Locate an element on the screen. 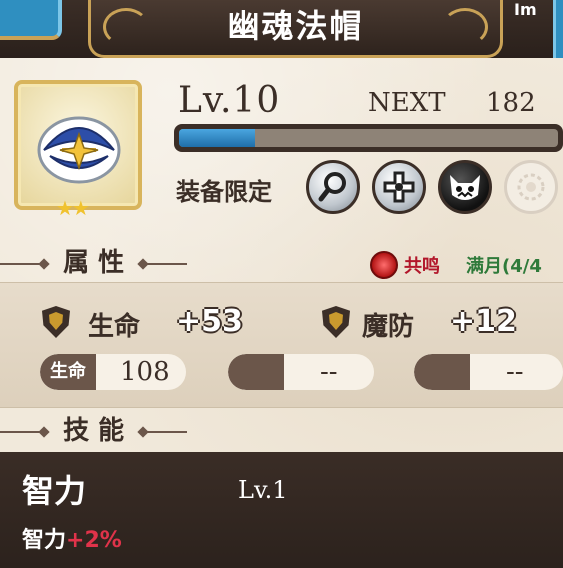 The width and height of the screenshot is (563, 568). skills-section-header: 技 能 is located at coordinates (94, 431).